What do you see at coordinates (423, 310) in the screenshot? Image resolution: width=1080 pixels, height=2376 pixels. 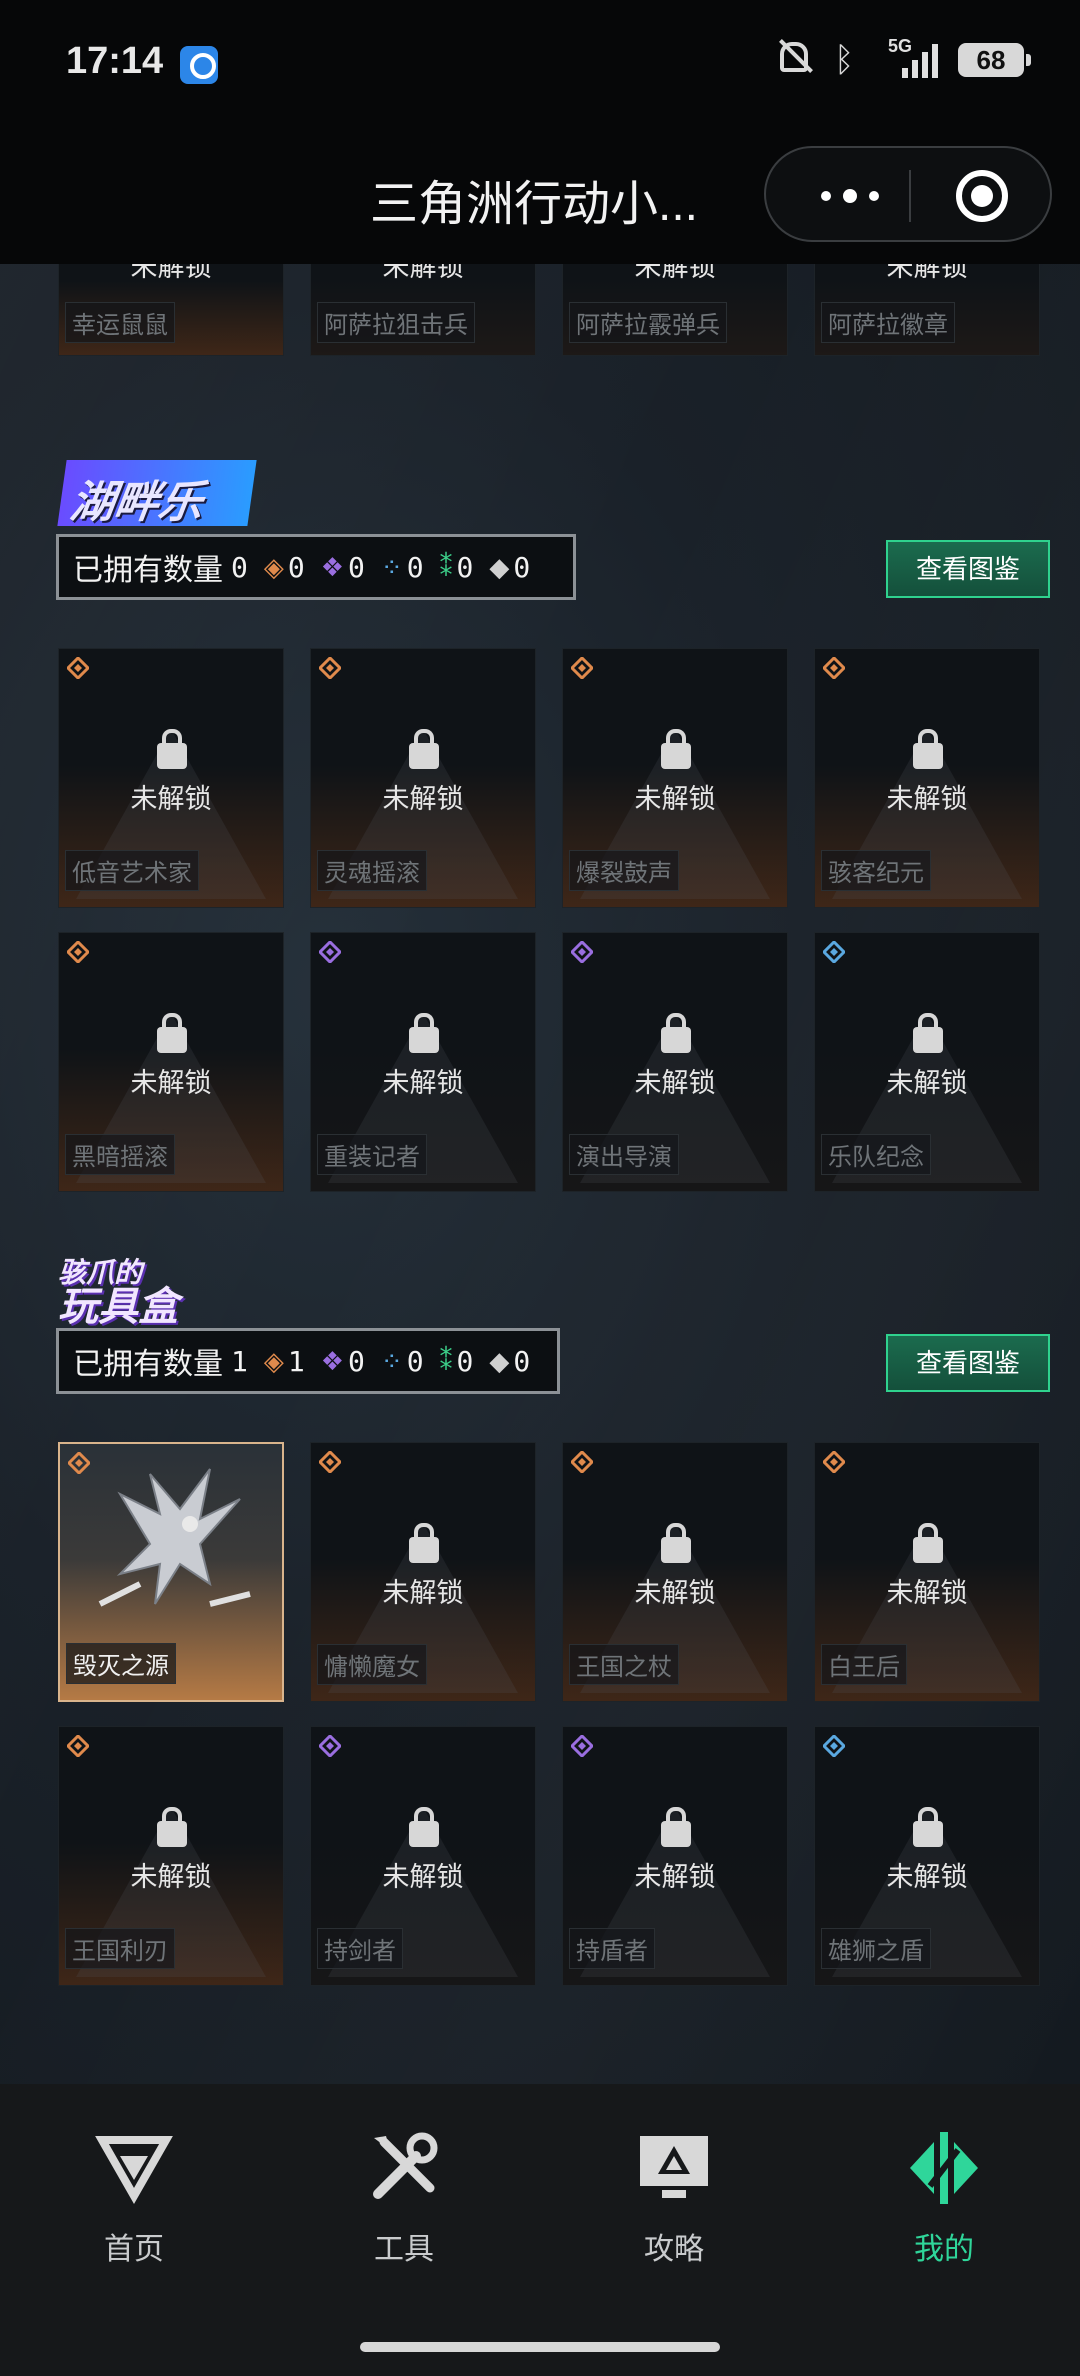 I see `collection-card: 未解锁 阿萨拉狙击兵` at bounding box center [423, 310].